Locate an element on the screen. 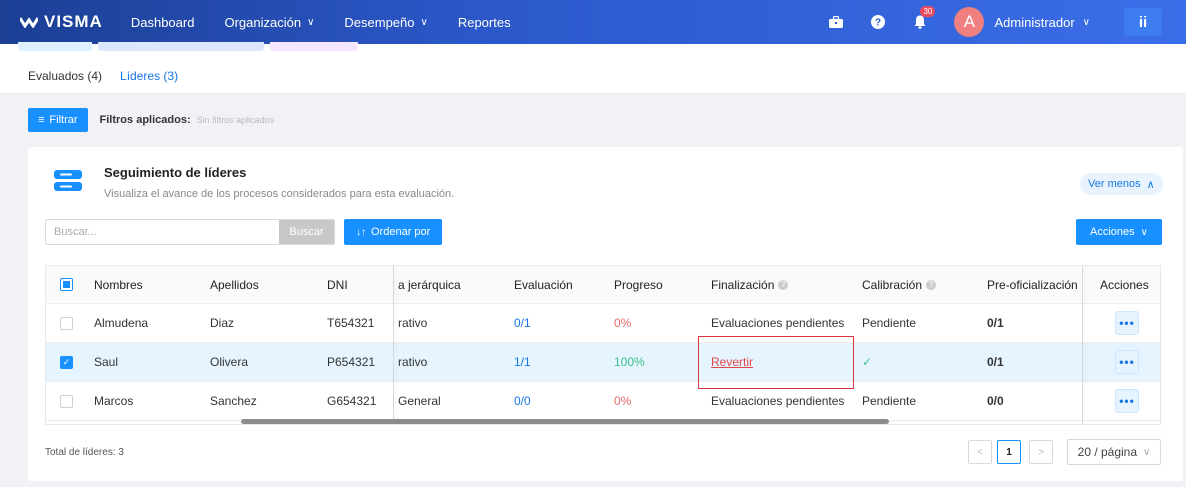 This screenshot has height=487, width=1186. applied-filters-value: Sin filtros aplicados is located at coordinates (235, 120).